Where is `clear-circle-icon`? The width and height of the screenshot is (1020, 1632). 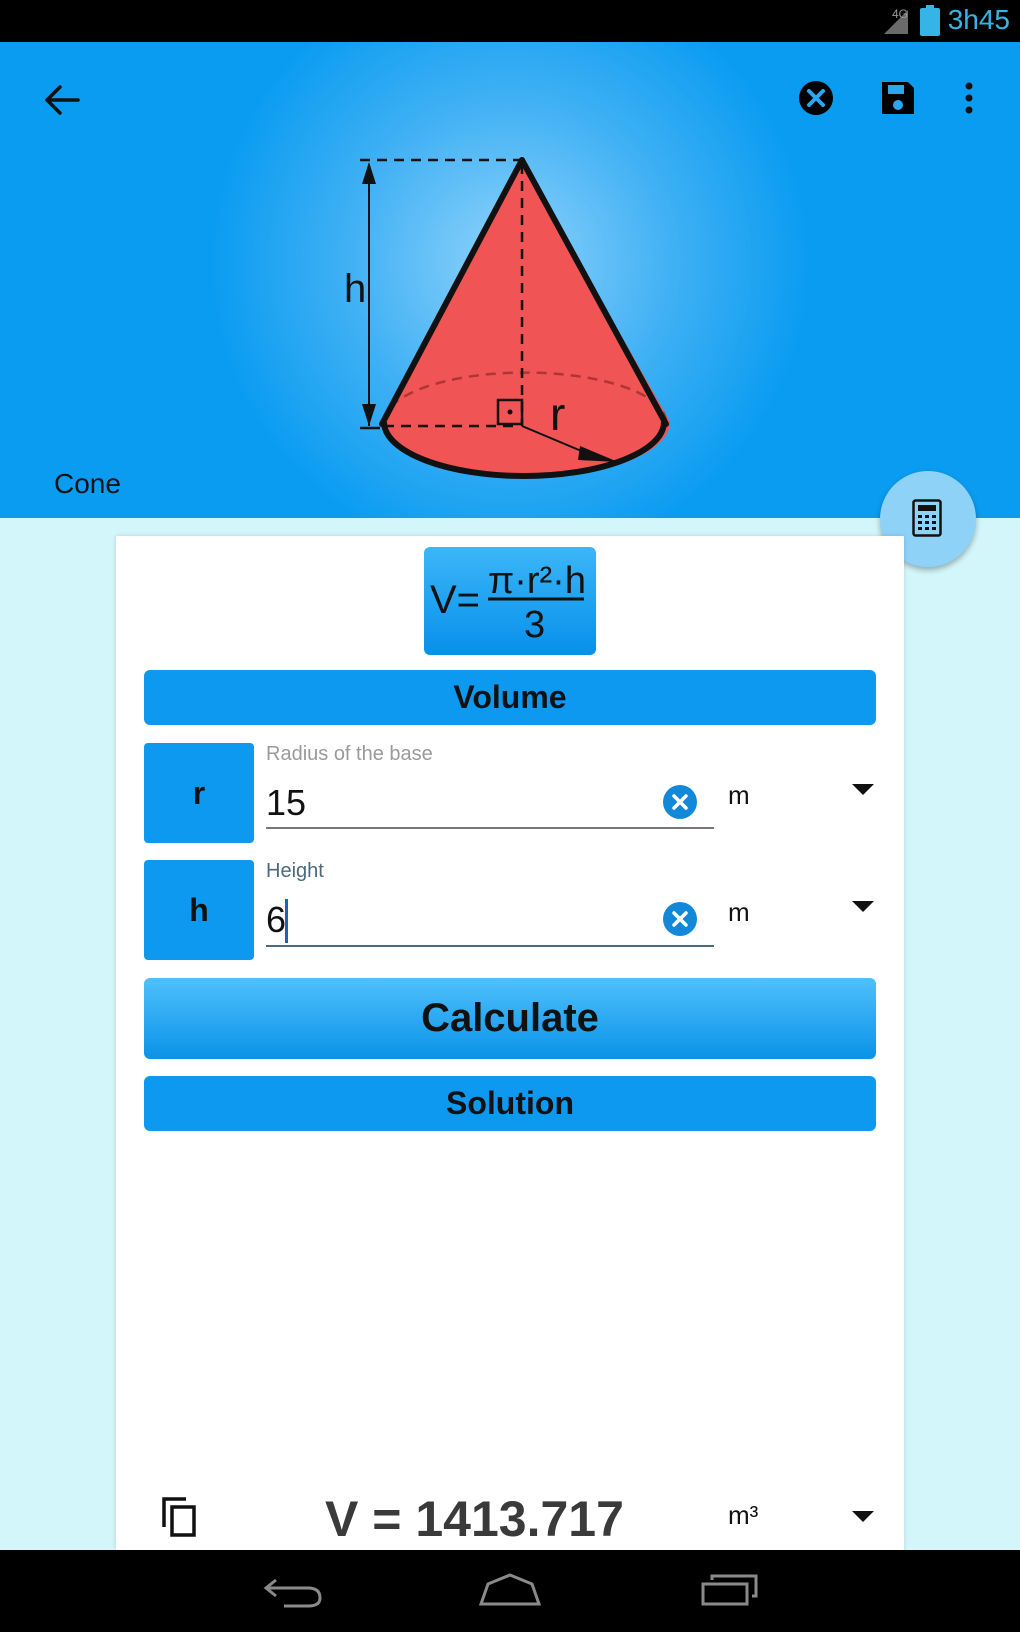
clear-circle-icon is located at coordinates (816, 98).